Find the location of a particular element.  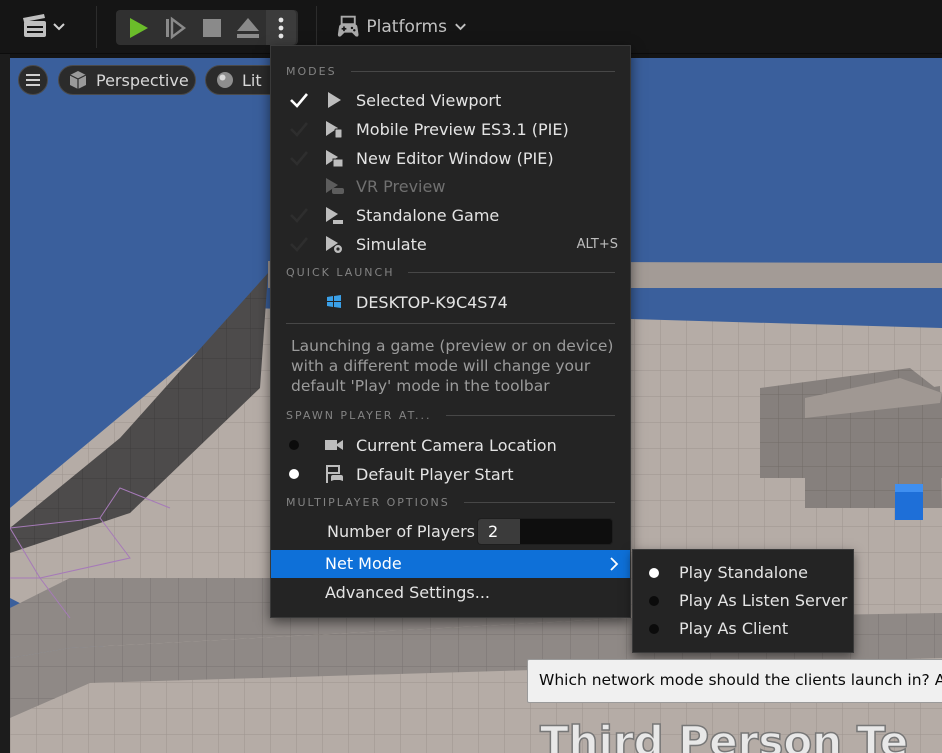

chevron-down-icon is located at coordinates (460, 27).